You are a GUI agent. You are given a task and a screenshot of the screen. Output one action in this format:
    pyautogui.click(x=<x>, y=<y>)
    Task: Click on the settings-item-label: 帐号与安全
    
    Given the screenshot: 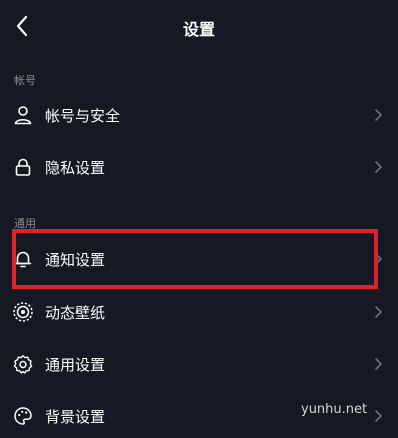 What is the action you would take?
    pyautogui.click(x=83, y=116)
    